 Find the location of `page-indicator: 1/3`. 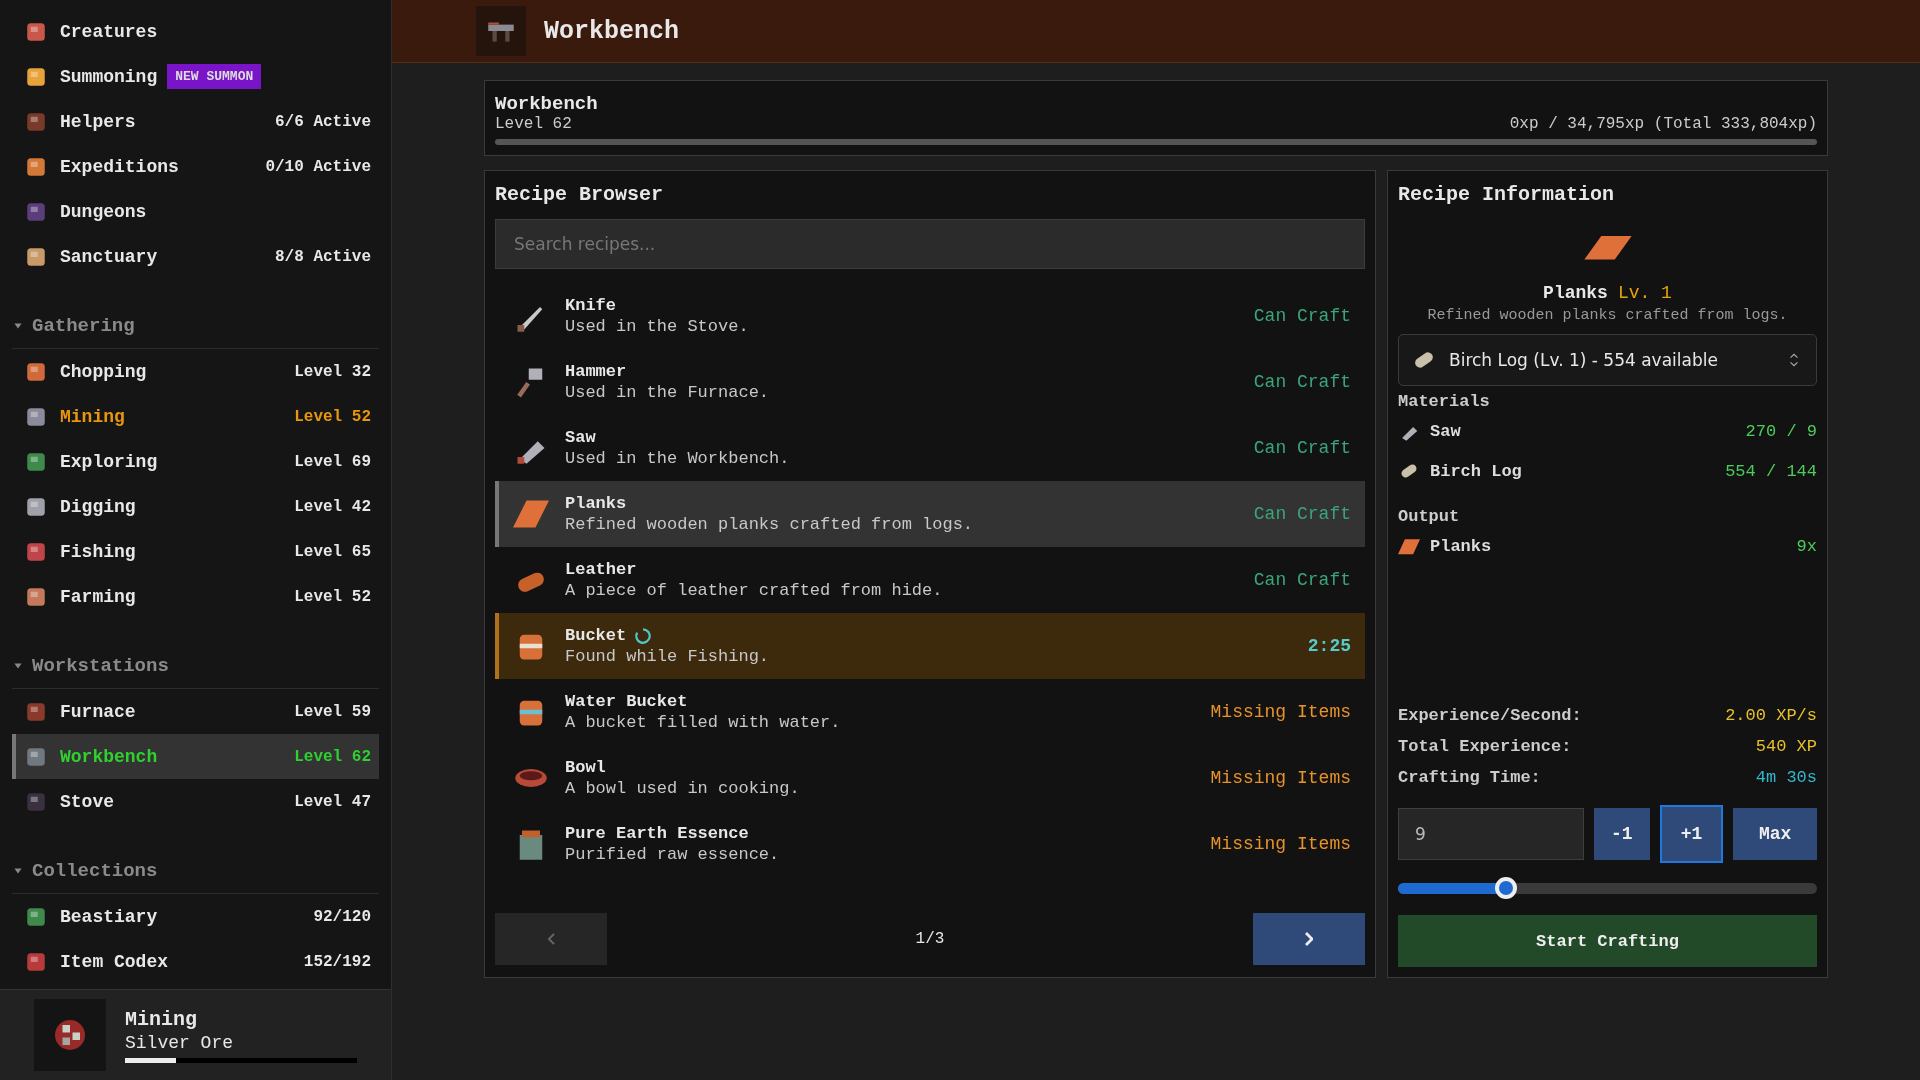

page-indicator: 1/3 is located at coordinates (930, 939).